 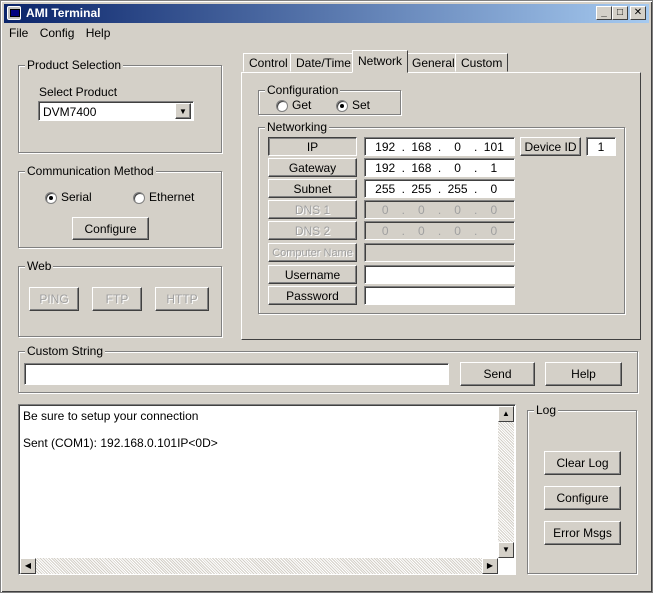 What do you see at coordinates (439, 230) in the screenshot?
I see `dns2-field: 0. 0. 0. 0` at bounding box center [439, 230].